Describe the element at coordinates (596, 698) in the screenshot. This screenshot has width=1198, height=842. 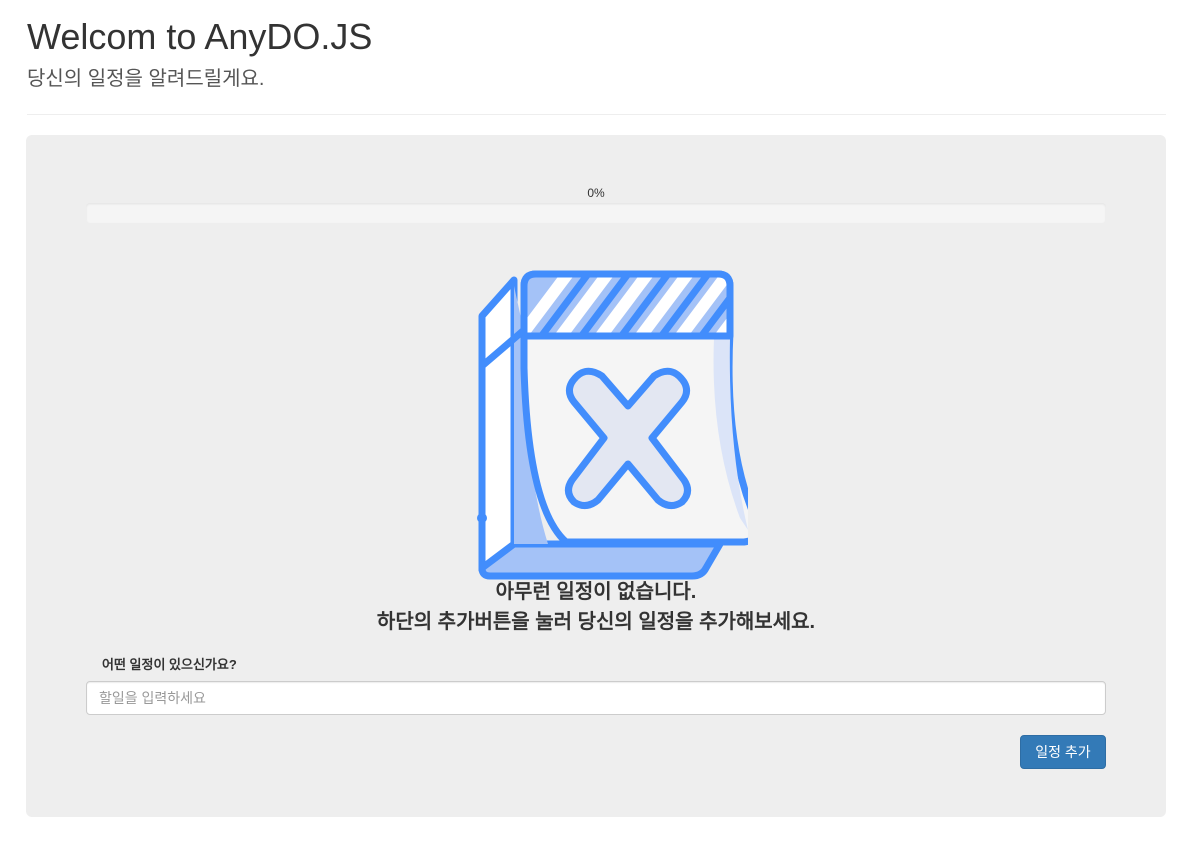
I see `todo-input` at that location.